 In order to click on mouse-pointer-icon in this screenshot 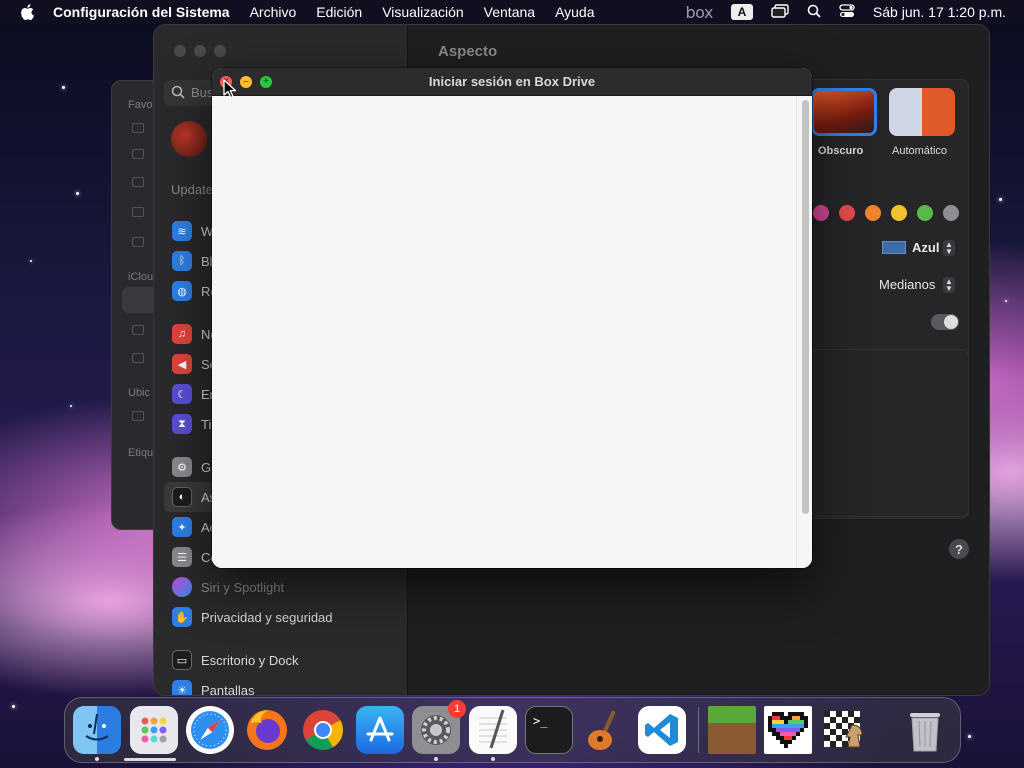, I will do `click(230, 89)`.